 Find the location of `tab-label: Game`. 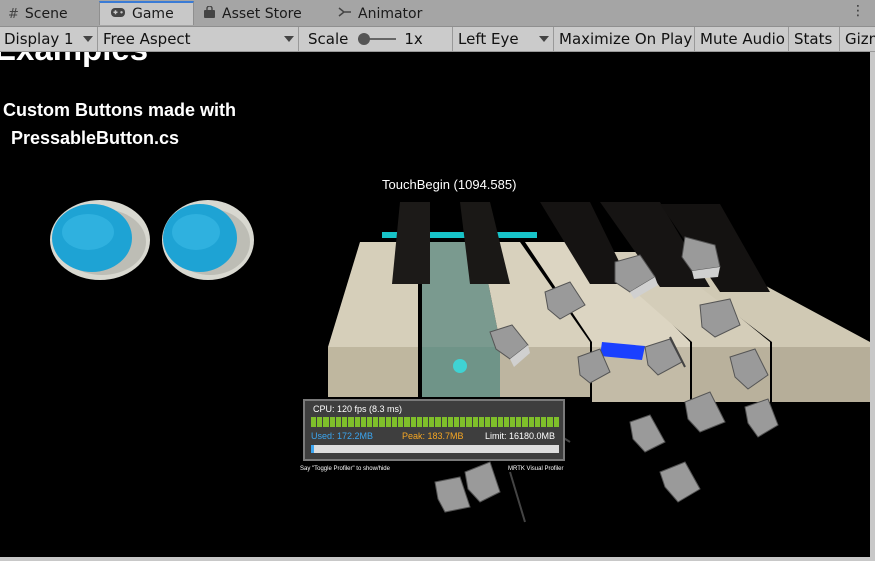

tab-label: Game is located at coordinates (153, 14).